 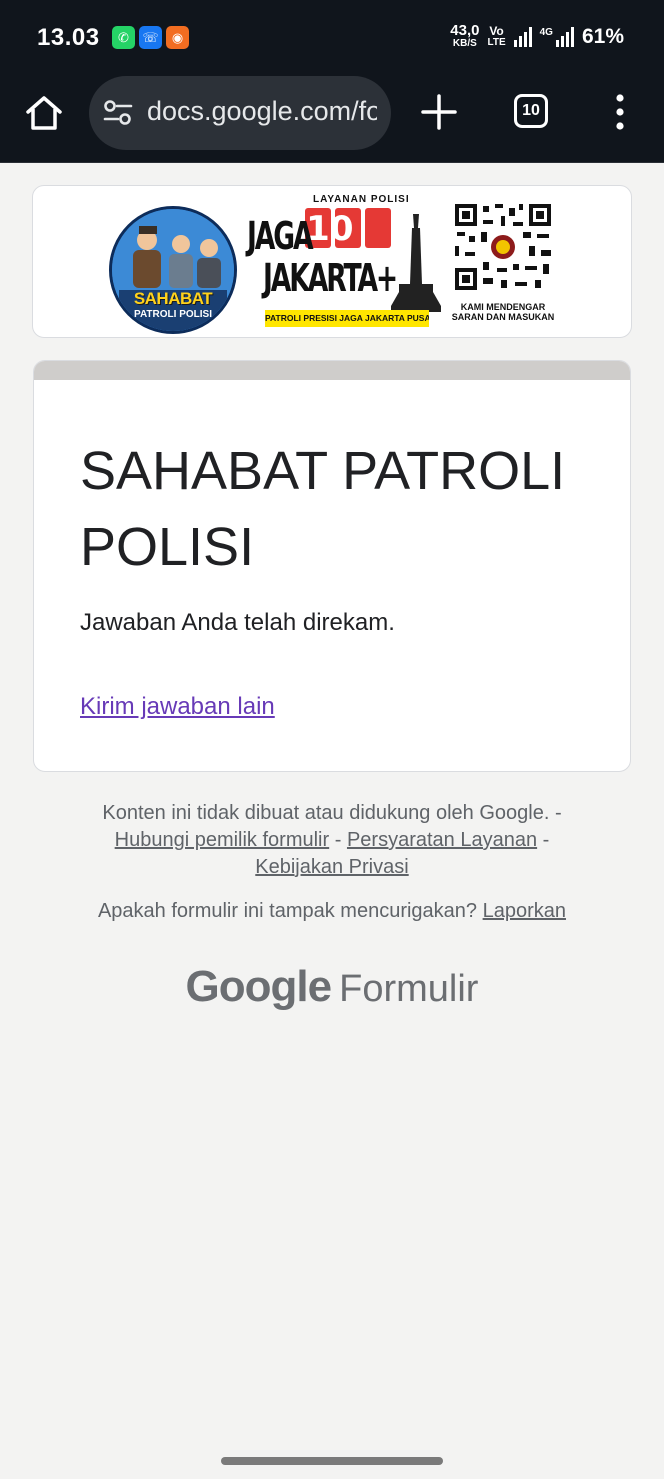 What do you see at coordinates (557, 36) in the screenshot?
I see `4g-signal-icon: 4G` at bounding box center [557, 36].